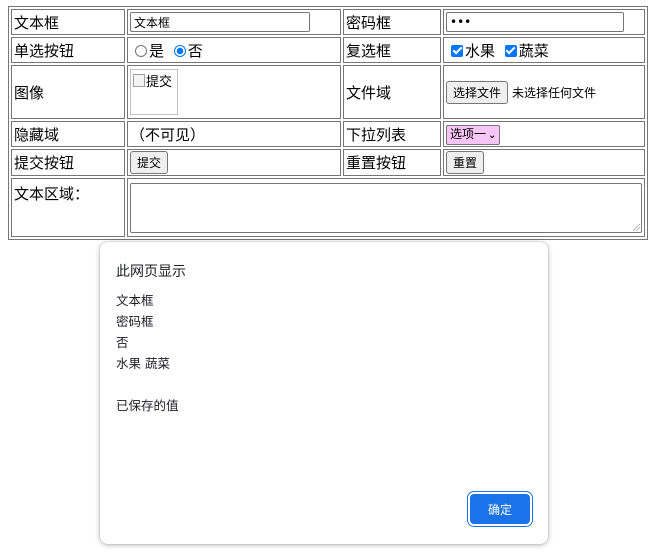  What do you see at coordinates (220, 22) in the screenshot?
I see `text-input` at bounding box center [220, 22].